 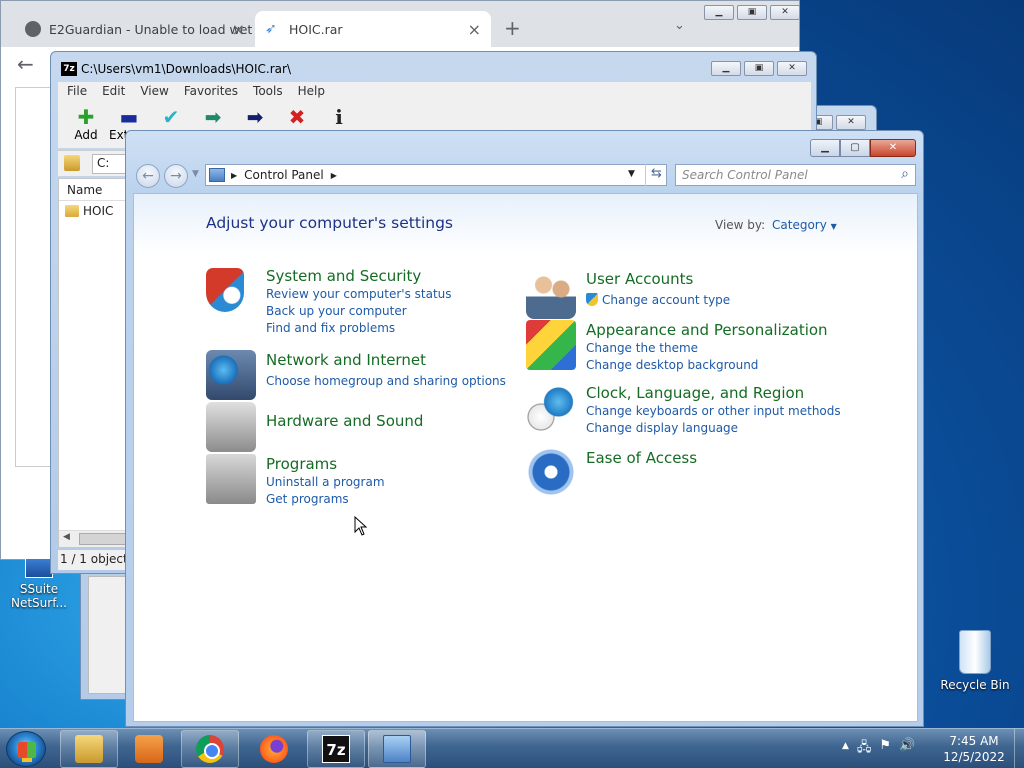 I want to click on delete-button: ✖, so click(x=297, y=117).